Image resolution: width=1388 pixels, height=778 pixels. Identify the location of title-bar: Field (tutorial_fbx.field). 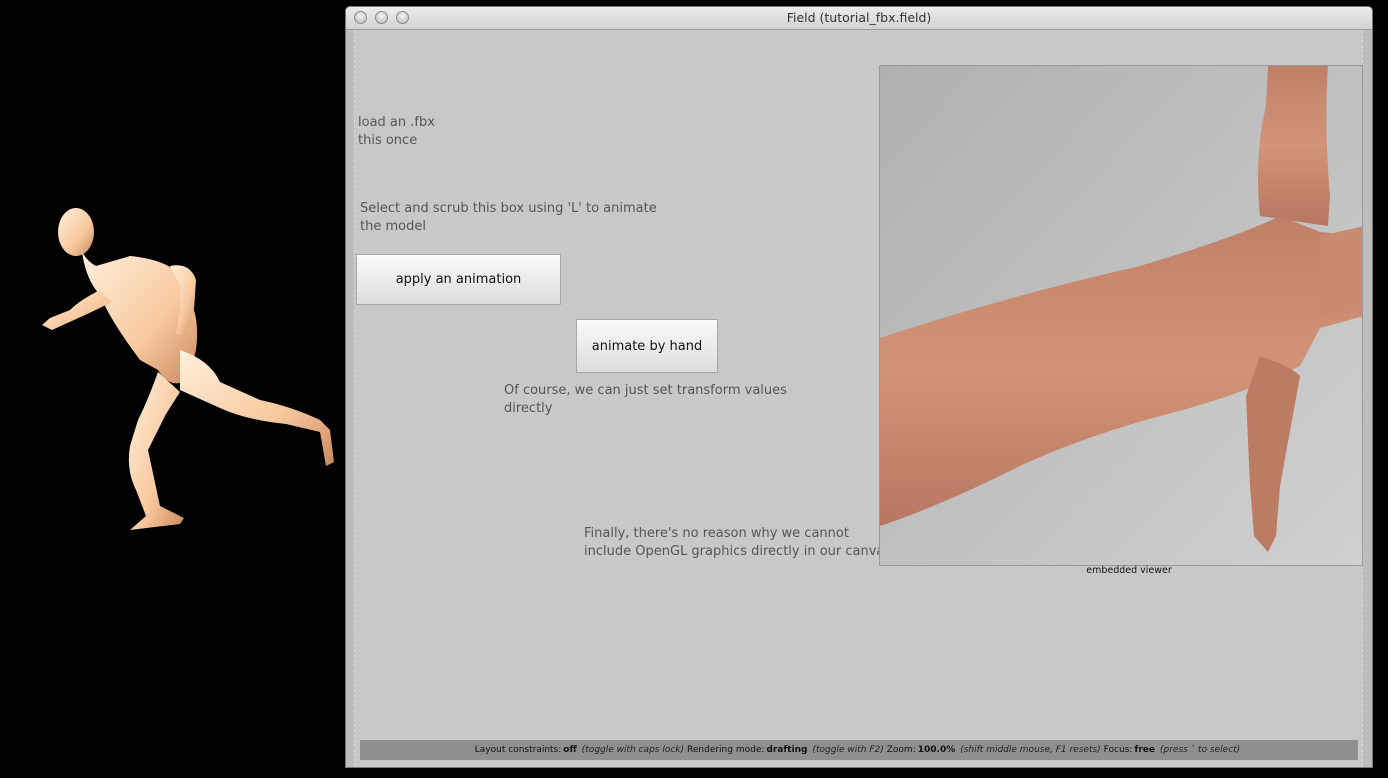
(859, 18).